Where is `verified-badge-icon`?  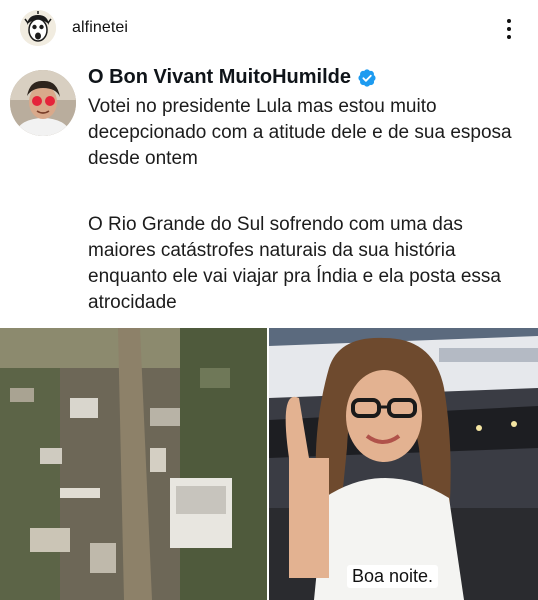
verified-badge-icon is located at coordinates (367, 77).